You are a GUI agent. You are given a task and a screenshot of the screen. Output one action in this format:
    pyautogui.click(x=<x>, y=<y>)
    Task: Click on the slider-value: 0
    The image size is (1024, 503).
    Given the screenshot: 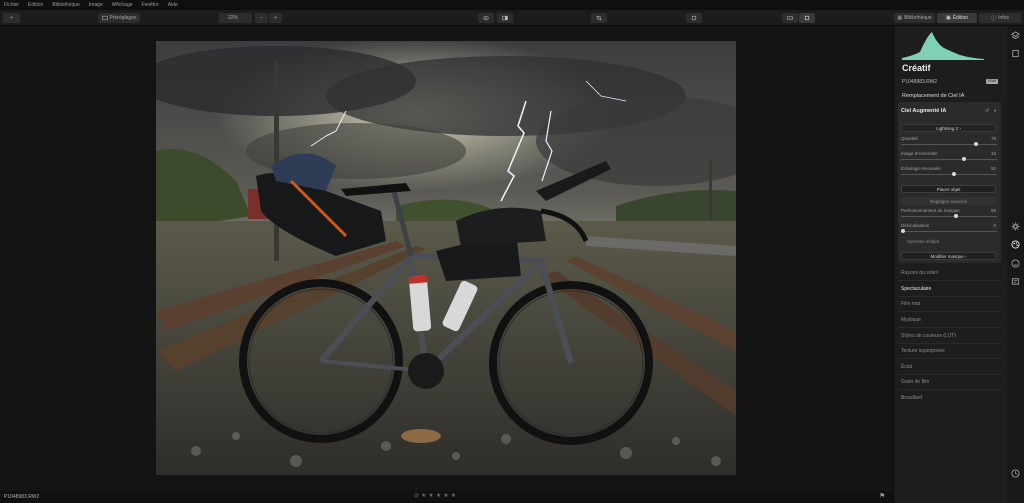 What is the action you would take?
    pyautogui.click(x=994, y=225)
    